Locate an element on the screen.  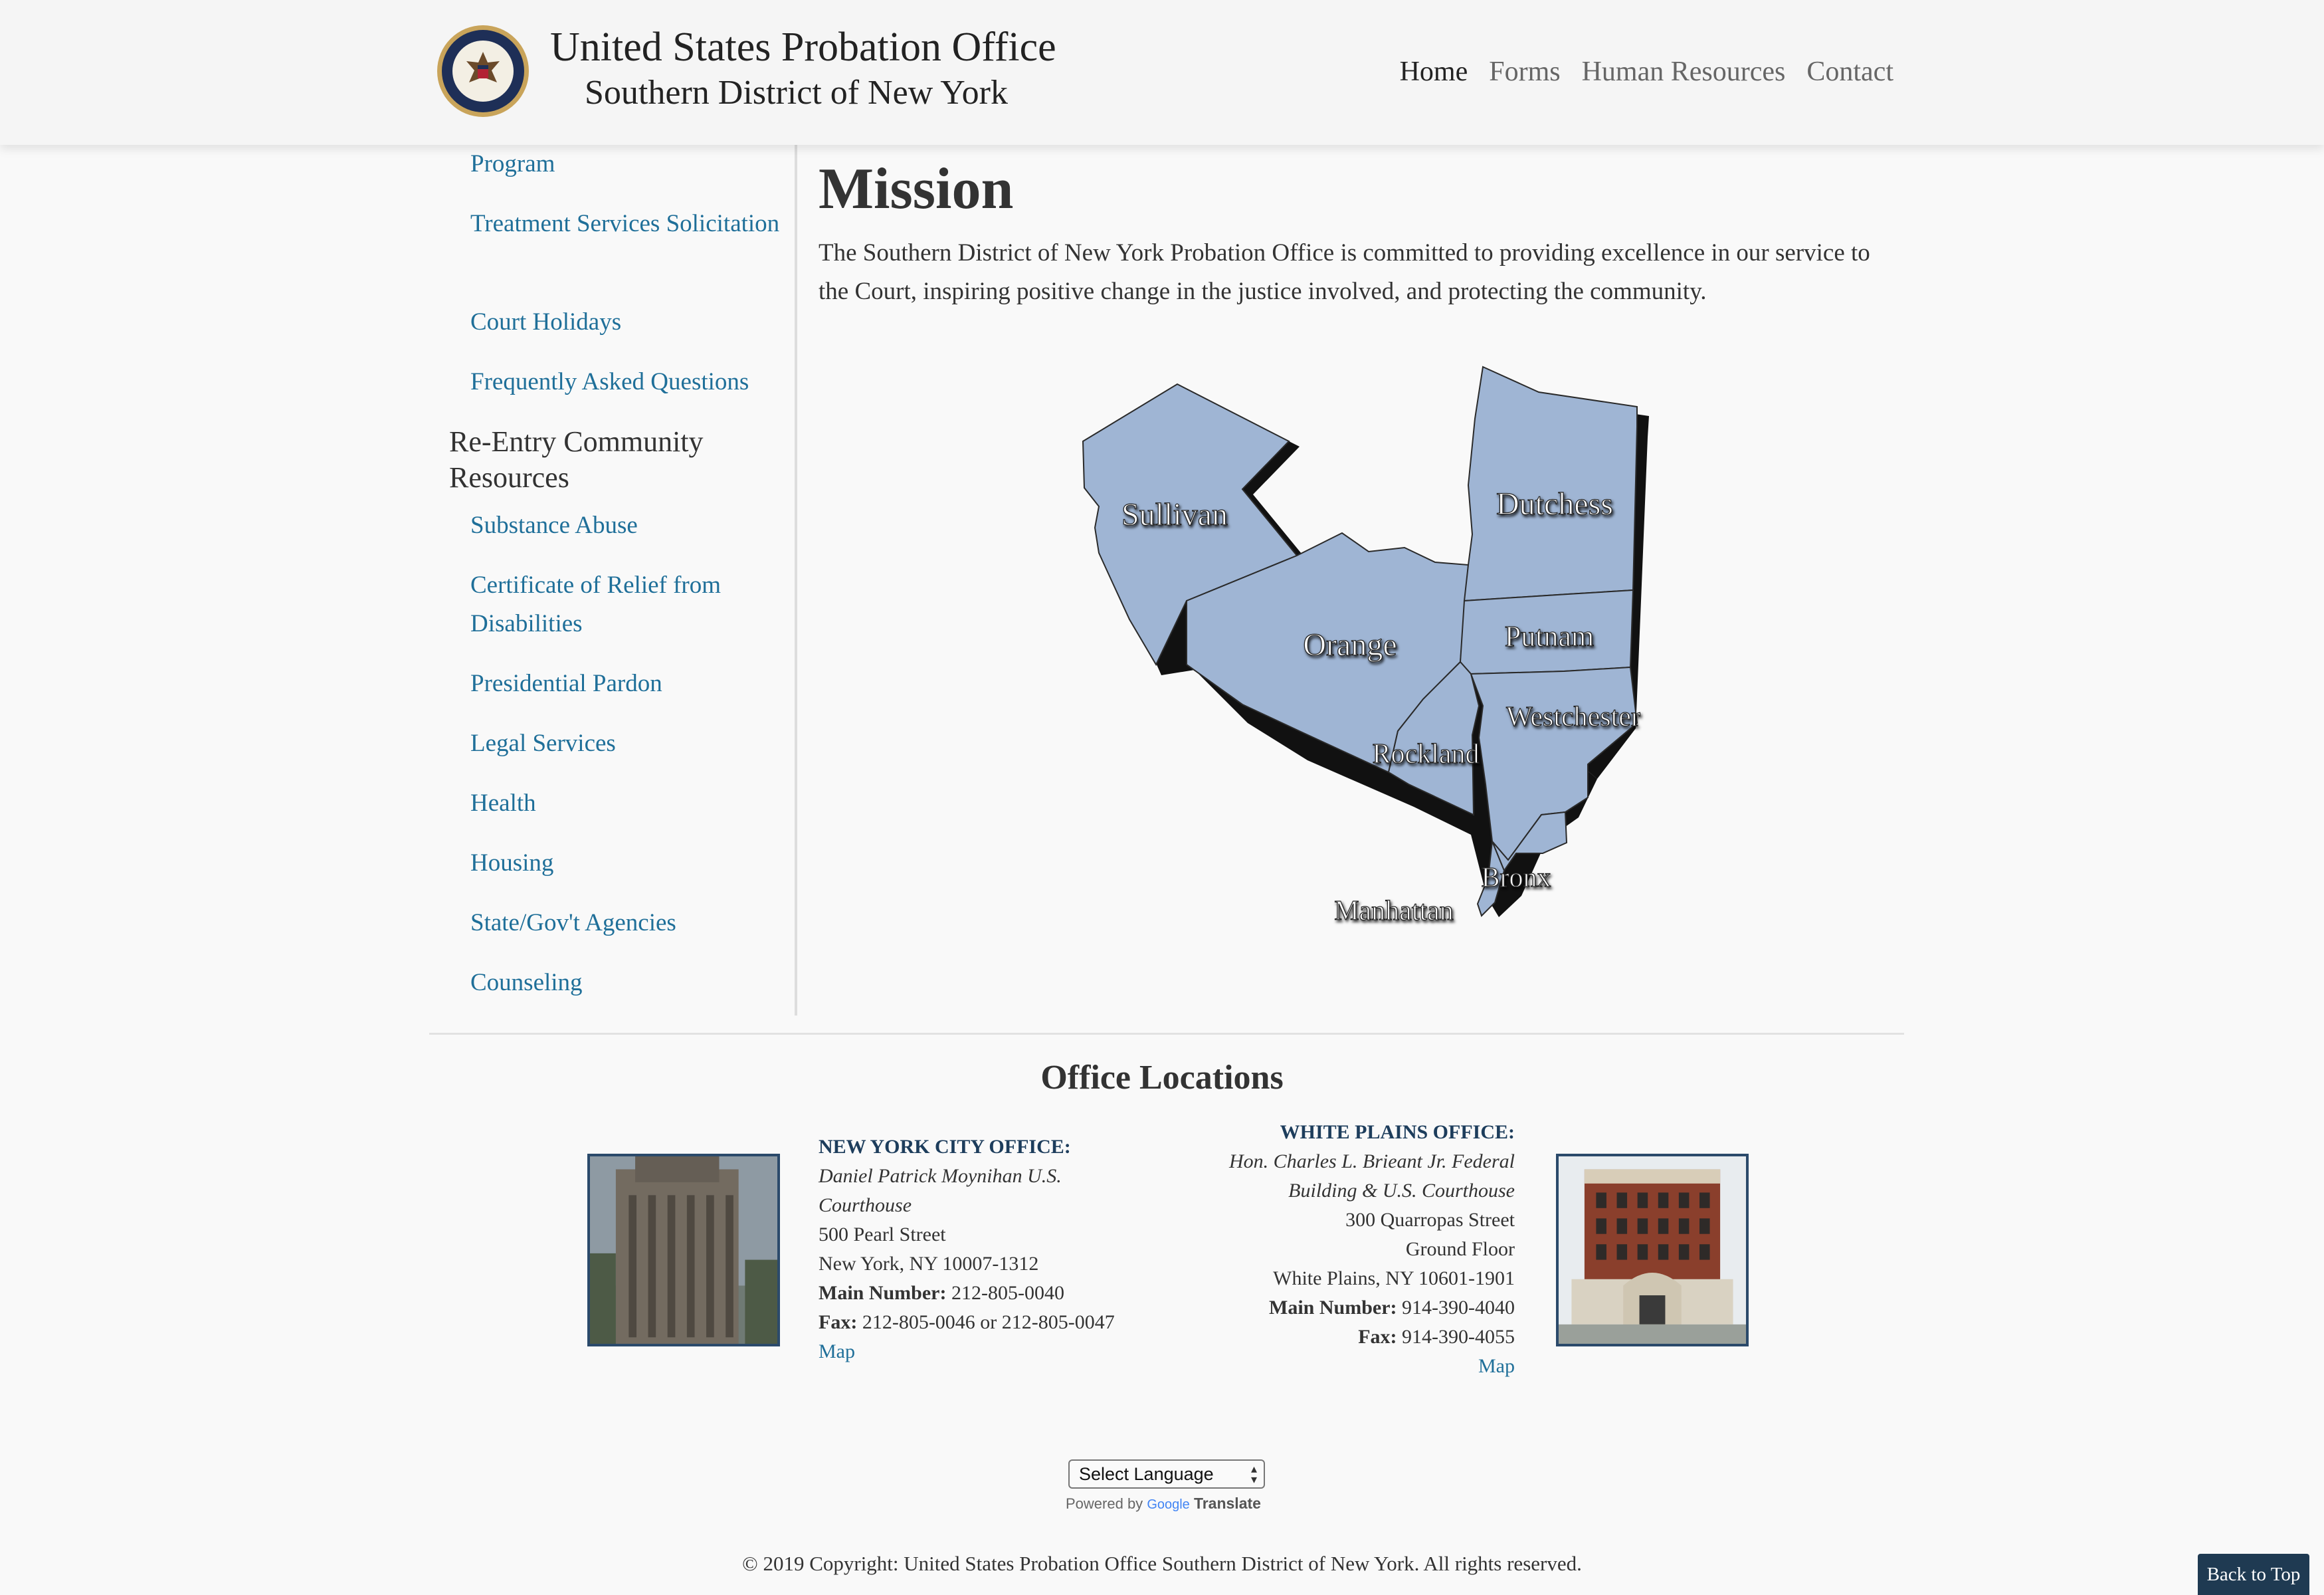
nyc-office-city: New York, NY 10007-1312 is located at coordinates (929, 1264).